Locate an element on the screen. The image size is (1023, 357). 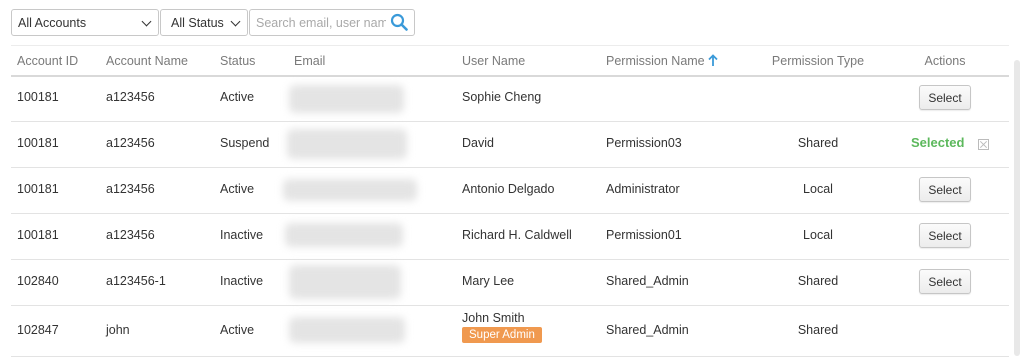
cell-user-name: Antonio Delgado is located at coordinates (508, 189).